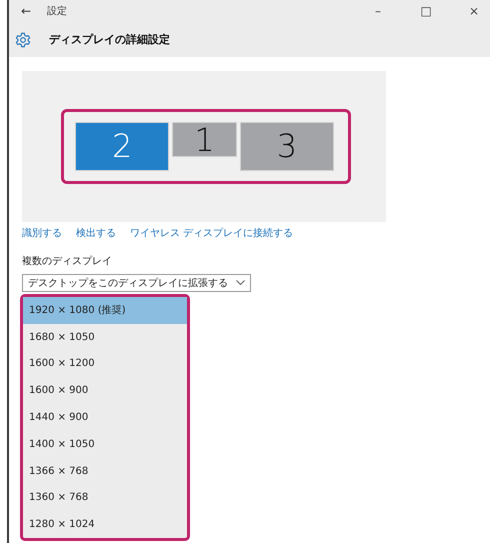 Image resolution: width=490 pixels, height=543 pixels. Describe the element at coordinates (474, 11) in the screenshot. I see `window-control-button: ×` at that location.